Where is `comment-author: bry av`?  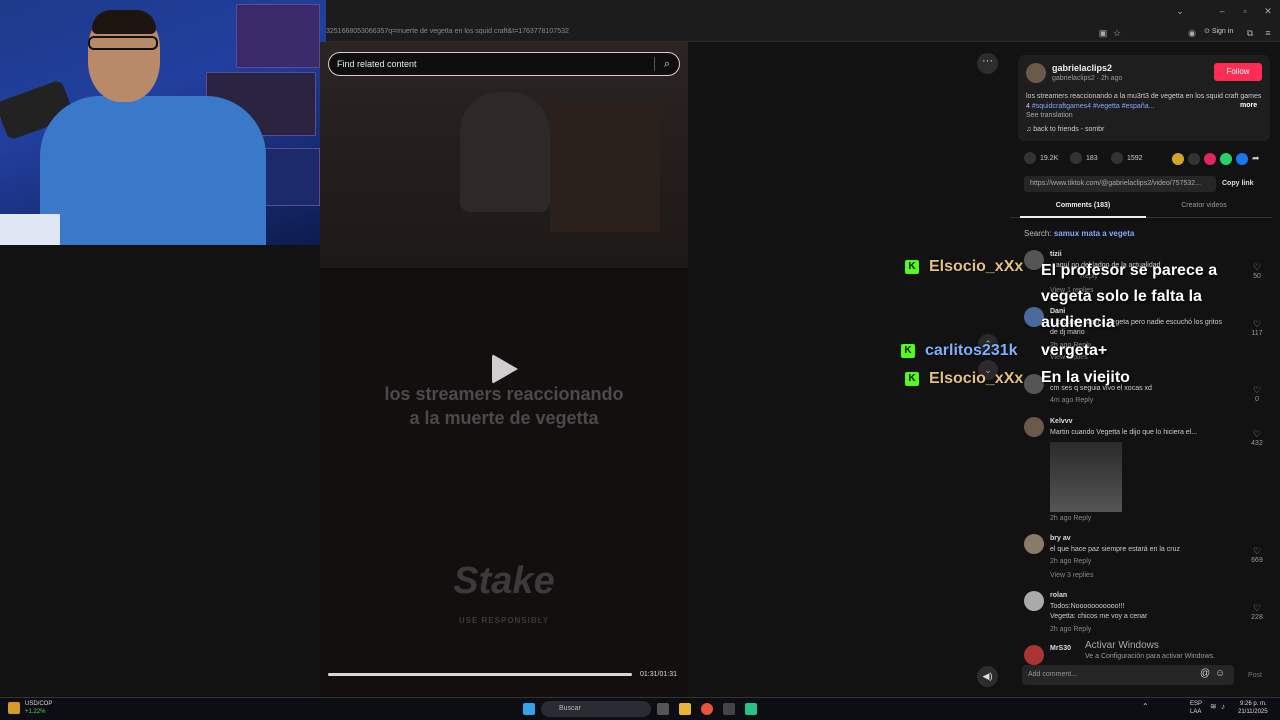
comment-author: bry av is located at coordinates (1060, 538).